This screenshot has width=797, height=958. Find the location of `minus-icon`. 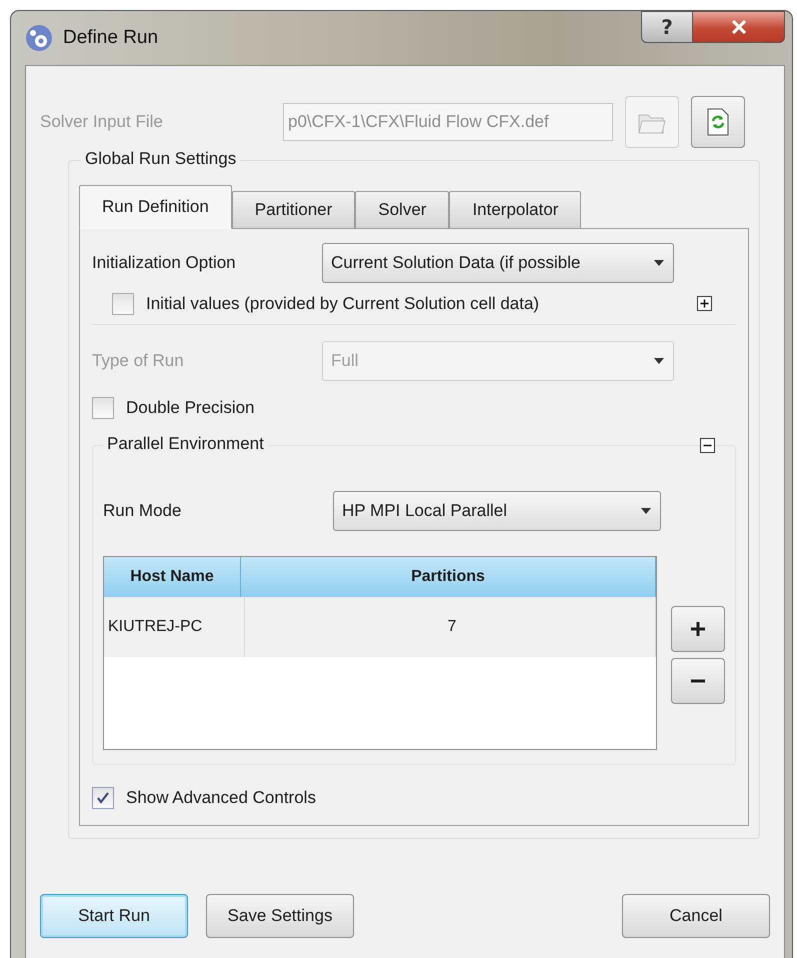

minus-icon is located at coordinates (698, 680).